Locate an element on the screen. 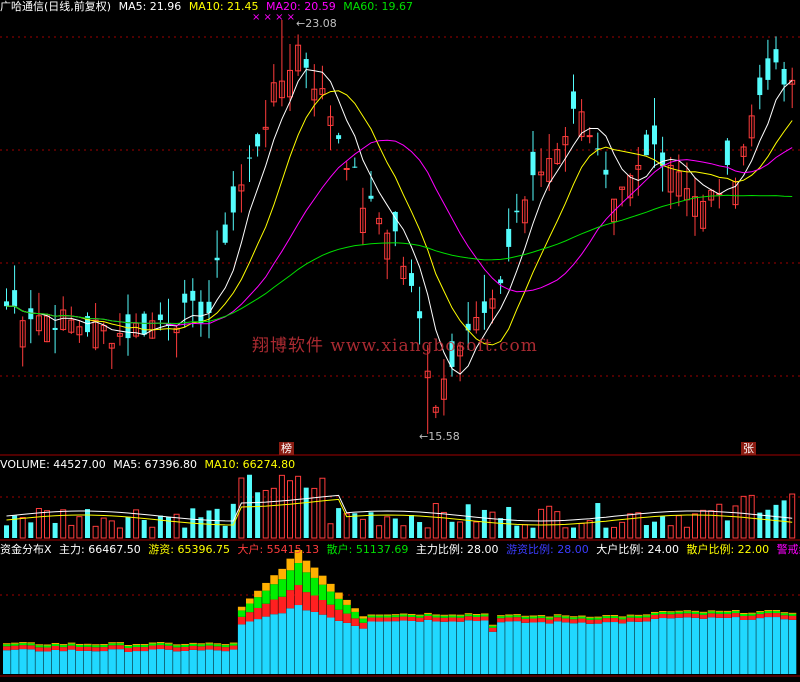 This screenshot has width=800, height=682. ma10-label: MA10: 21.45 is located at coordinates (223, 6).